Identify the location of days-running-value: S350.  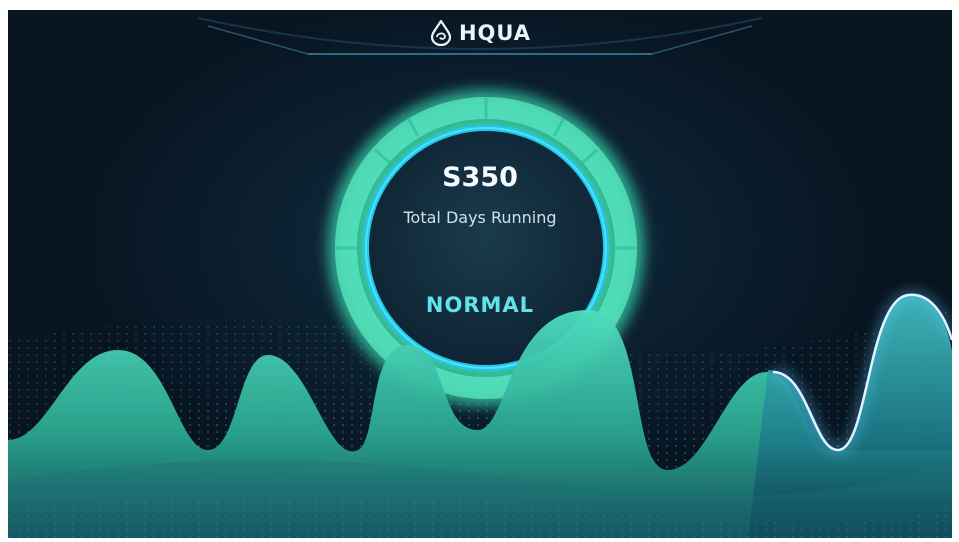
(480, 177).